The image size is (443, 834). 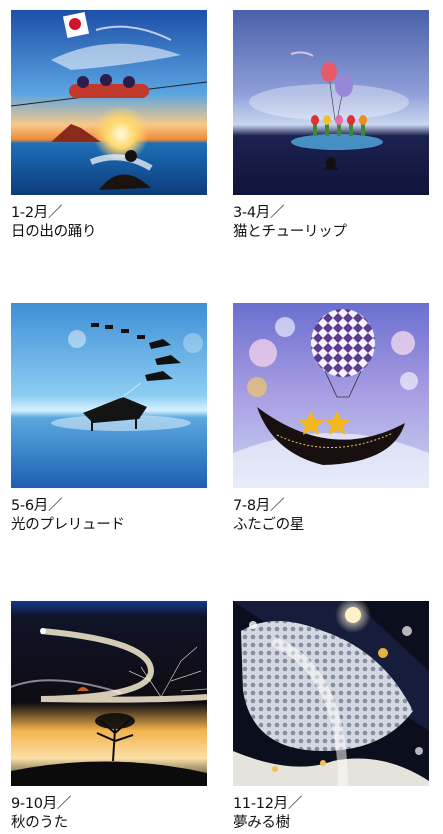 What do you see at coordinates (109, 102) in the screenshot?
I see `artwork-sunrise-dance` at bounding box center [109, 102].